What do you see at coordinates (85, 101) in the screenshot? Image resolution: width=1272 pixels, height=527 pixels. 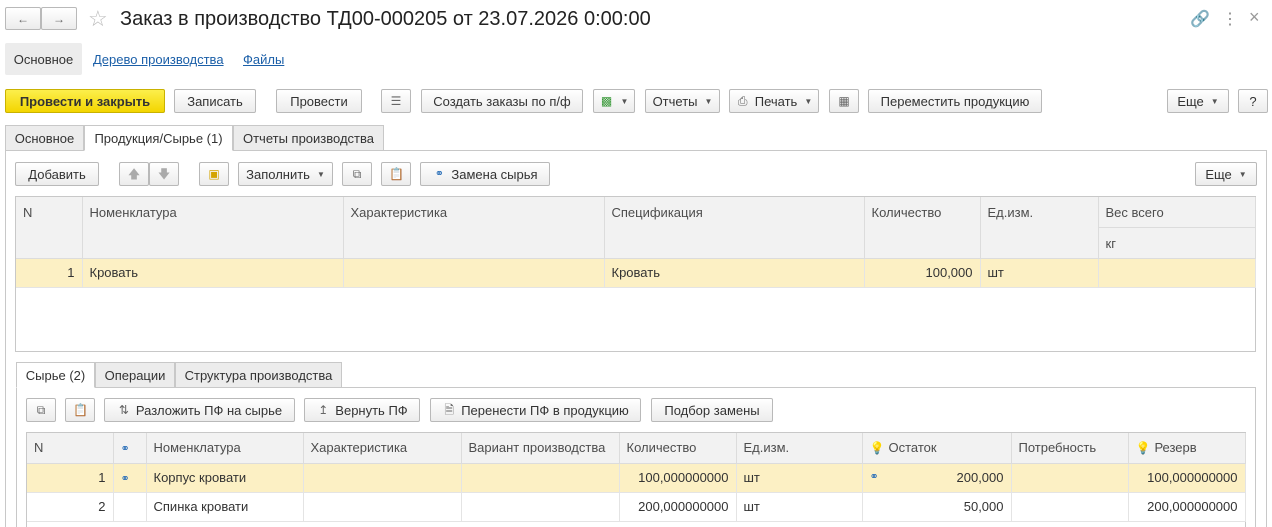 I see `post-and-close-button: Провести и закрыть` at bounding box center [85, 101].